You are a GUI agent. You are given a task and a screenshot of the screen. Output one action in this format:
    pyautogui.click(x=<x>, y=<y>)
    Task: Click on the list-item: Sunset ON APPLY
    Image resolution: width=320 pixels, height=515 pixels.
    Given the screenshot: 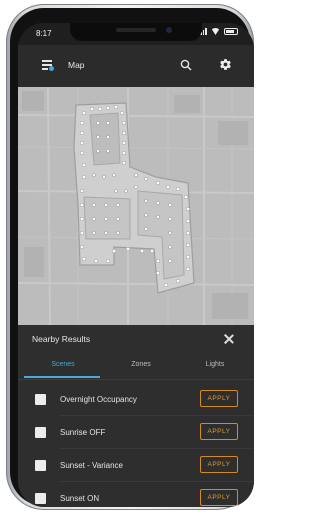 What is the action you would take?
    pyautogui.click(x=136, y=494)
    